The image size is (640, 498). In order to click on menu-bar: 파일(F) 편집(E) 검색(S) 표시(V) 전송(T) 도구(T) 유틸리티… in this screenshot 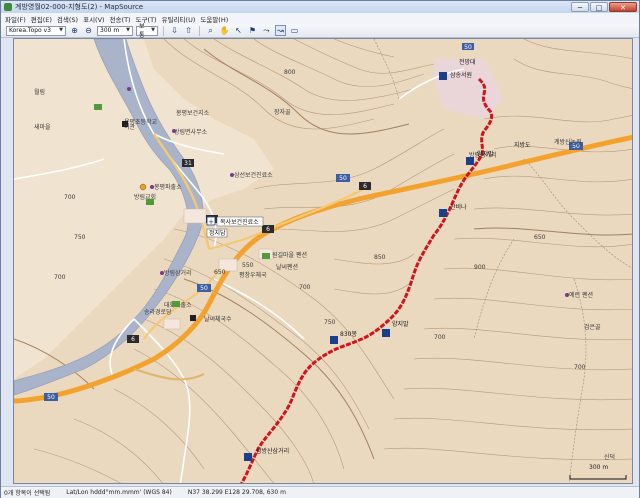, I will do `click(320, 18)`.